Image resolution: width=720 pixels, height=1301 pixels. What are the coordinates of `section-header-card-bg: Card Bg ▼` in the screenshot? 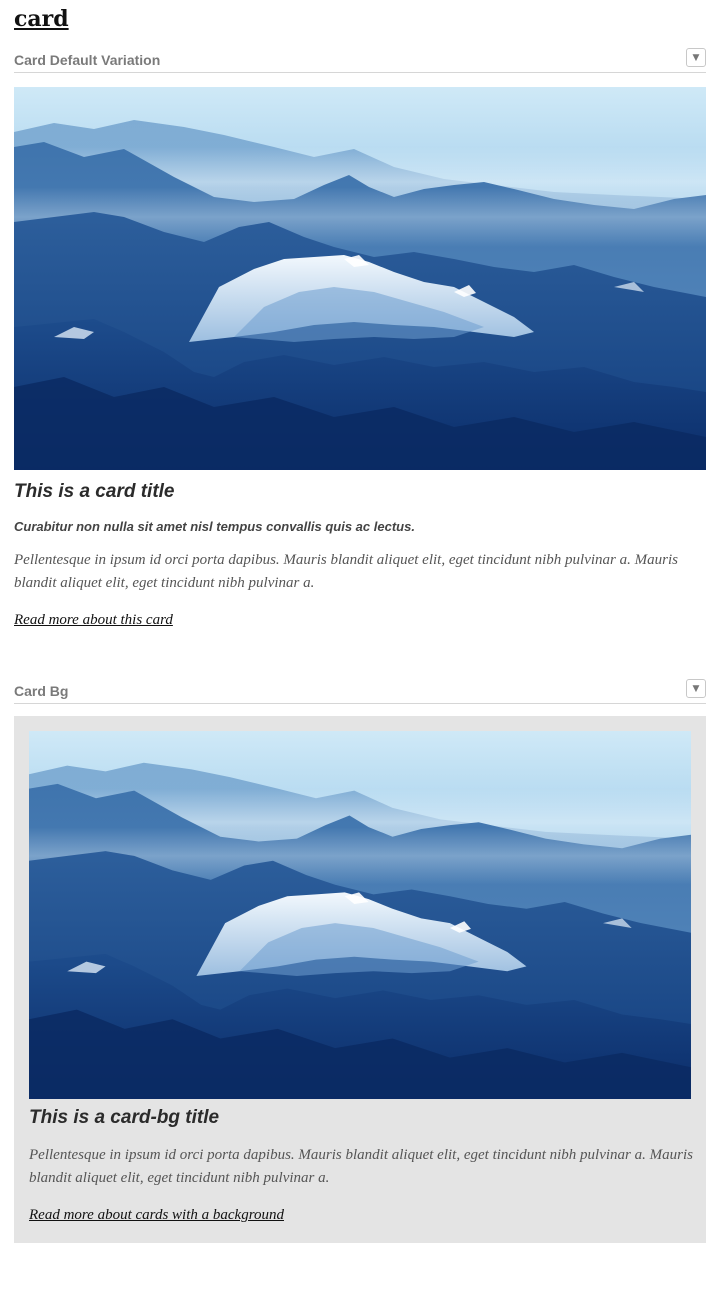 It's located at (360, 691).